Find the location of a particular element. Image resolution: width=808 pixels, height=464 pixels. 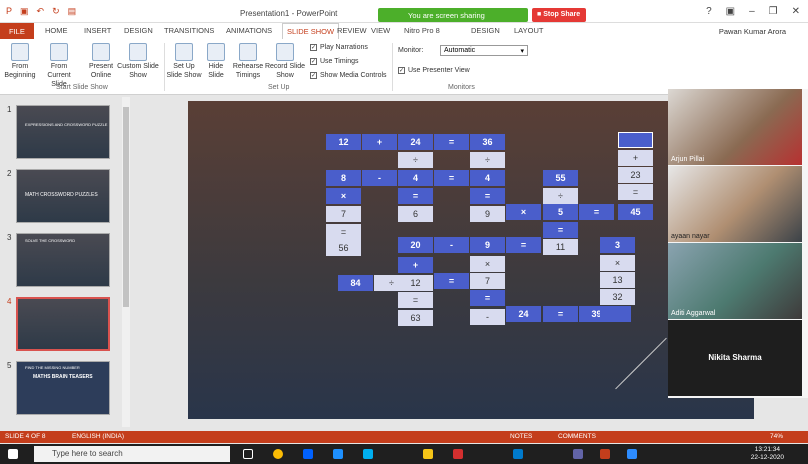

dropbox-icon is located at coordinates (308, 454).